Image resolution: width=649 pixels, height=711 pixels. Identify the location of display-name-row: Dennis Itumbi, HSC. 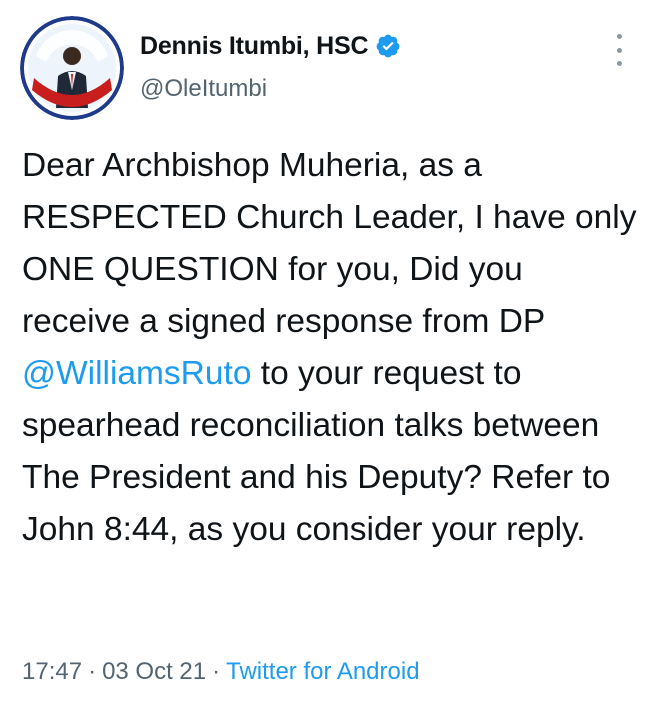
(270, 46).